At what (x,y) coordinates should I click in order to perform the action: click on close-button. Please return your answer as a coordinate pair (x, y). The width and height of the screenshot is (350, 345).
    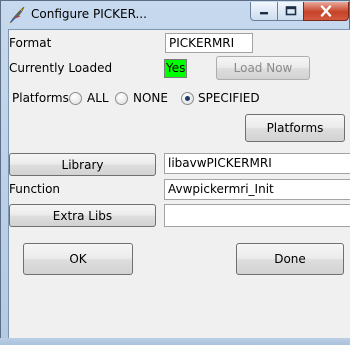
    Looking at the image, I should click on (326, 11).